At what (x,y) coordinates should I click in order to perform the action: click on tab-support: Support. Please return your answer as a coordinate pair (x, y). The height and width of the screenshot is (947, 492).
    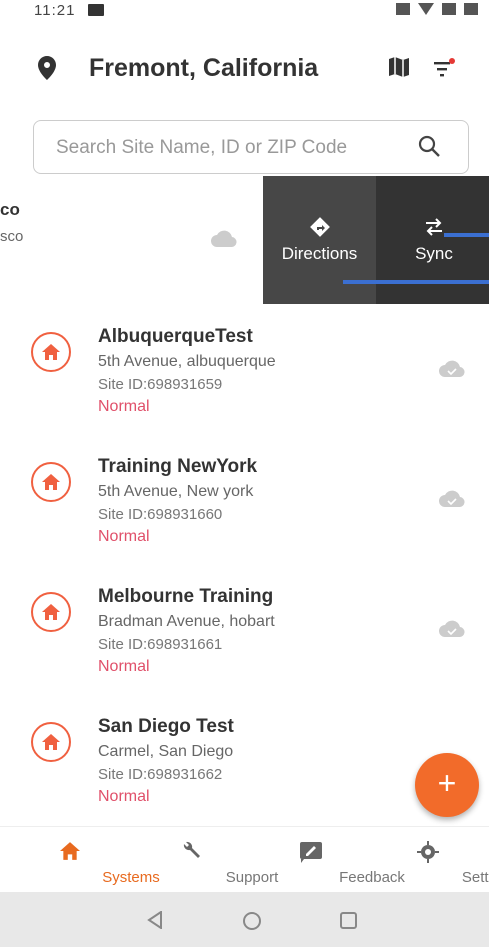
    Looking at the image, I should click on (203, 860).